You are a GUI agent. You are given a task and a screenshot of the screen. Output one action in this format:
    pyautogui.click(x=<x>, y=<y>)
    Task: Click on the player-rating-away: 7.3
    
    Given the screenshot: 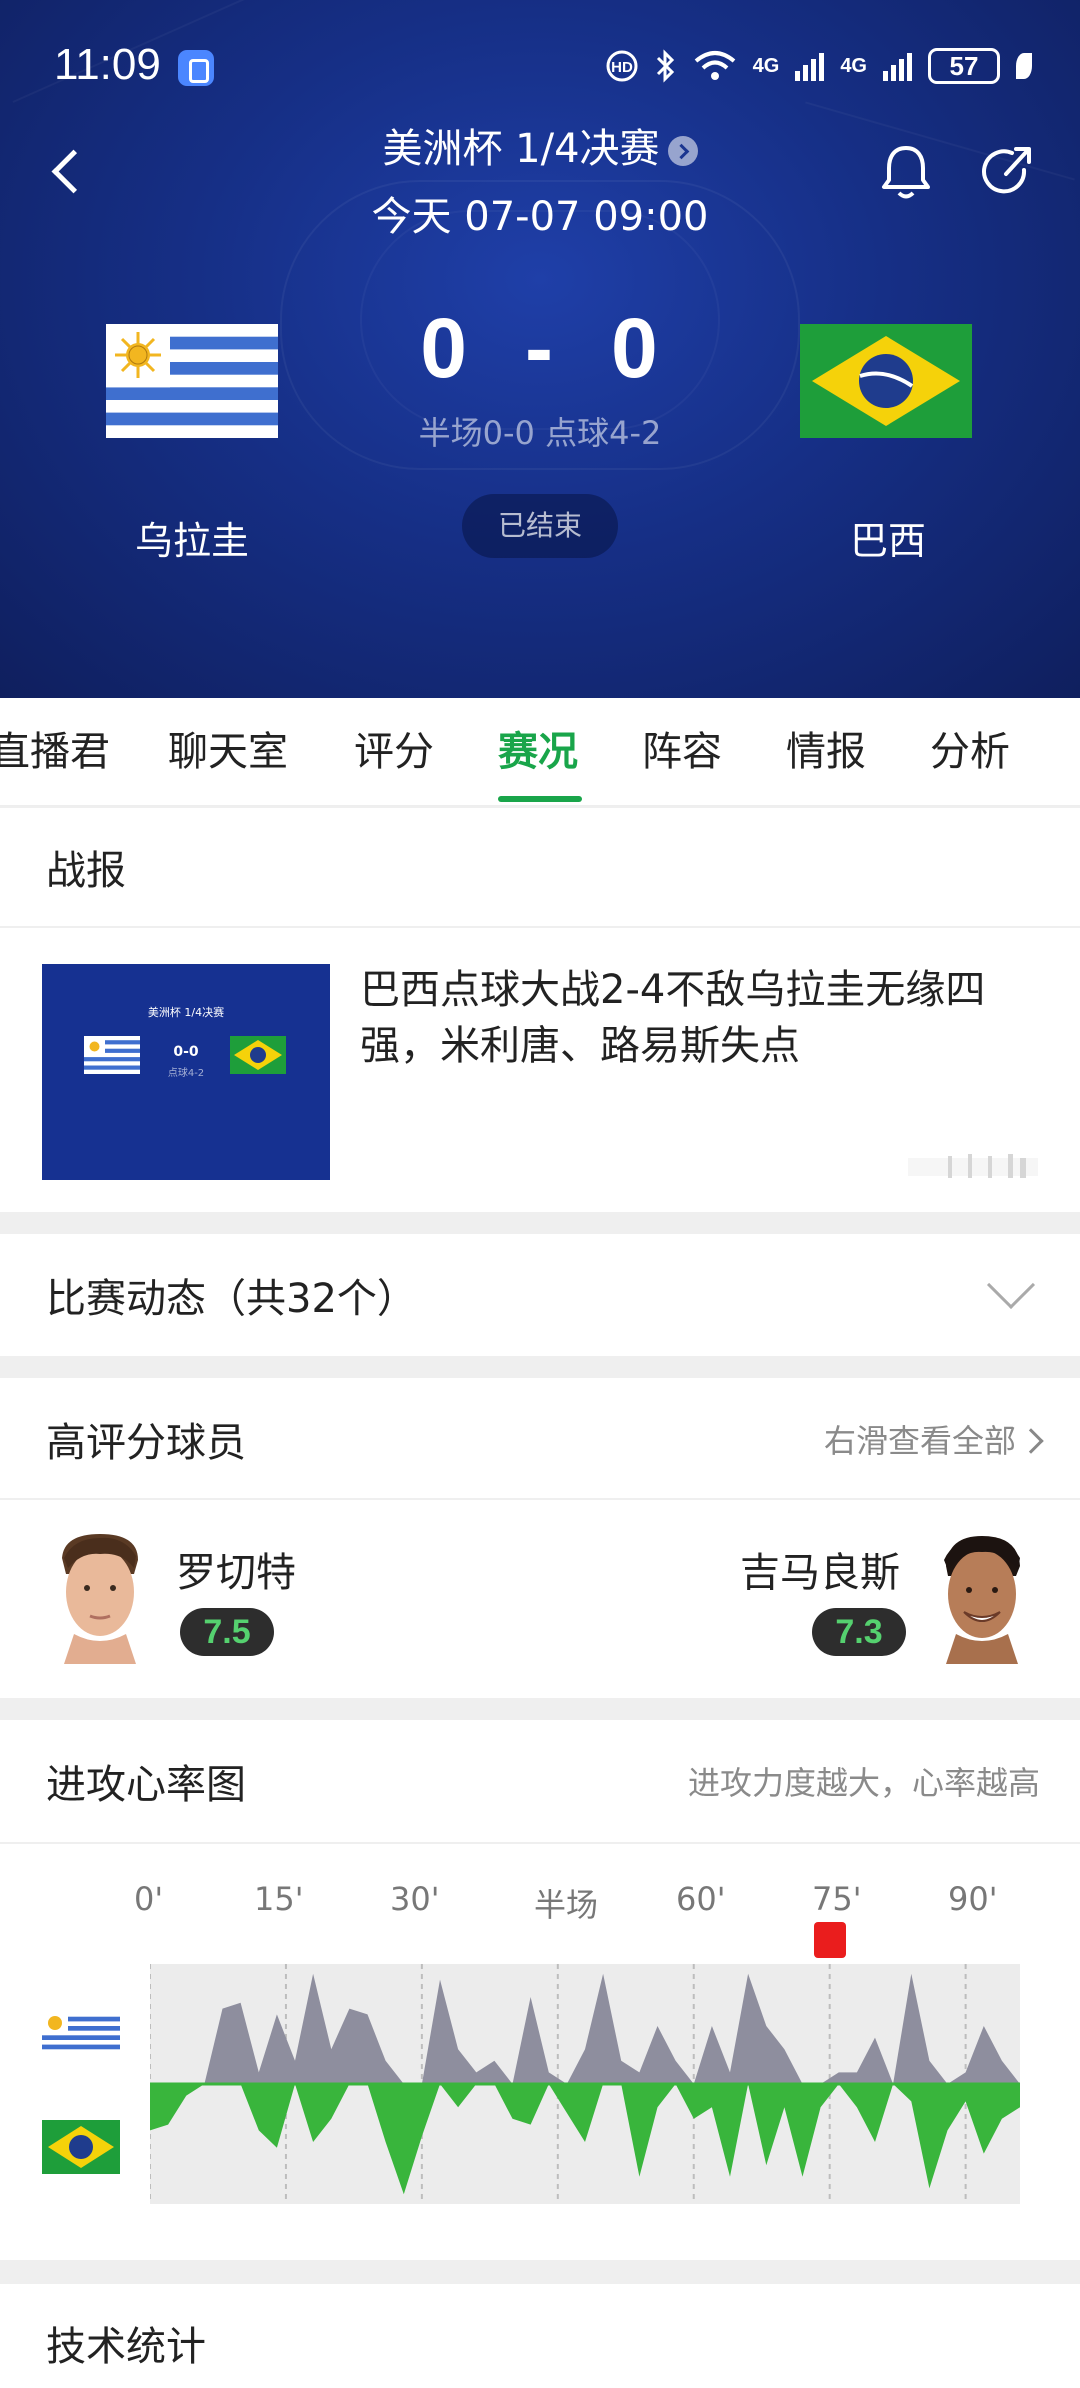 What is the action you would take?
    pyautogui.click(x=859, y=1632)
    